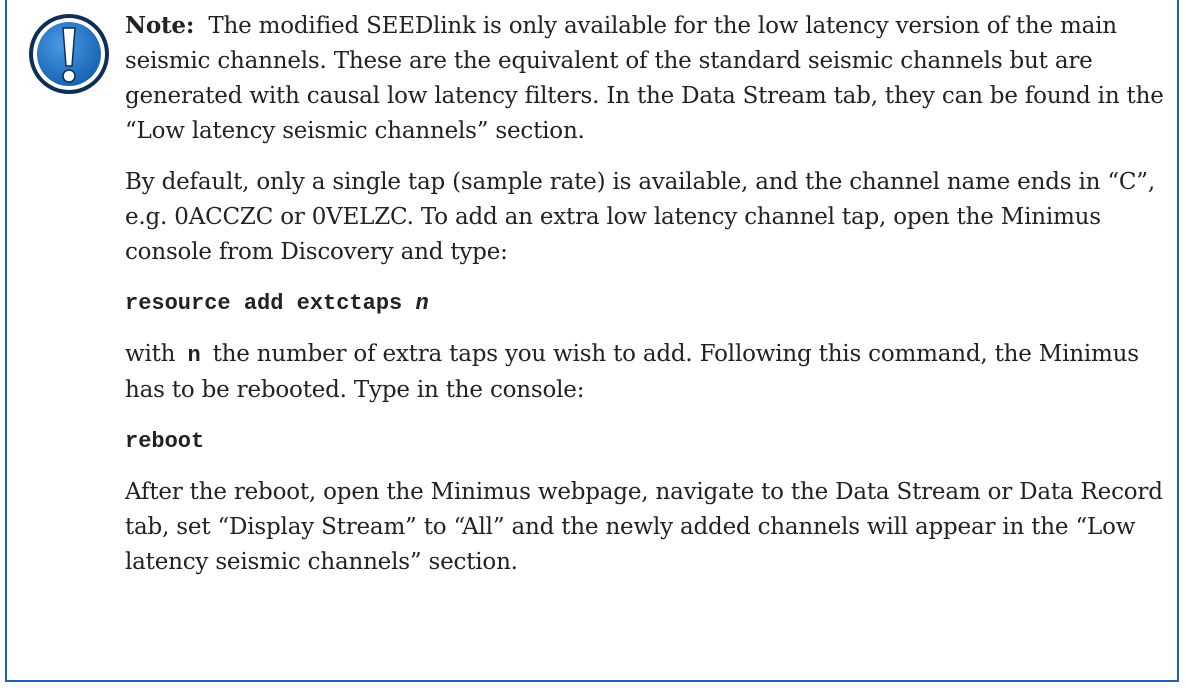 The image size is (1186, 692). I want to click on command-argument: n, so click(422, 303).